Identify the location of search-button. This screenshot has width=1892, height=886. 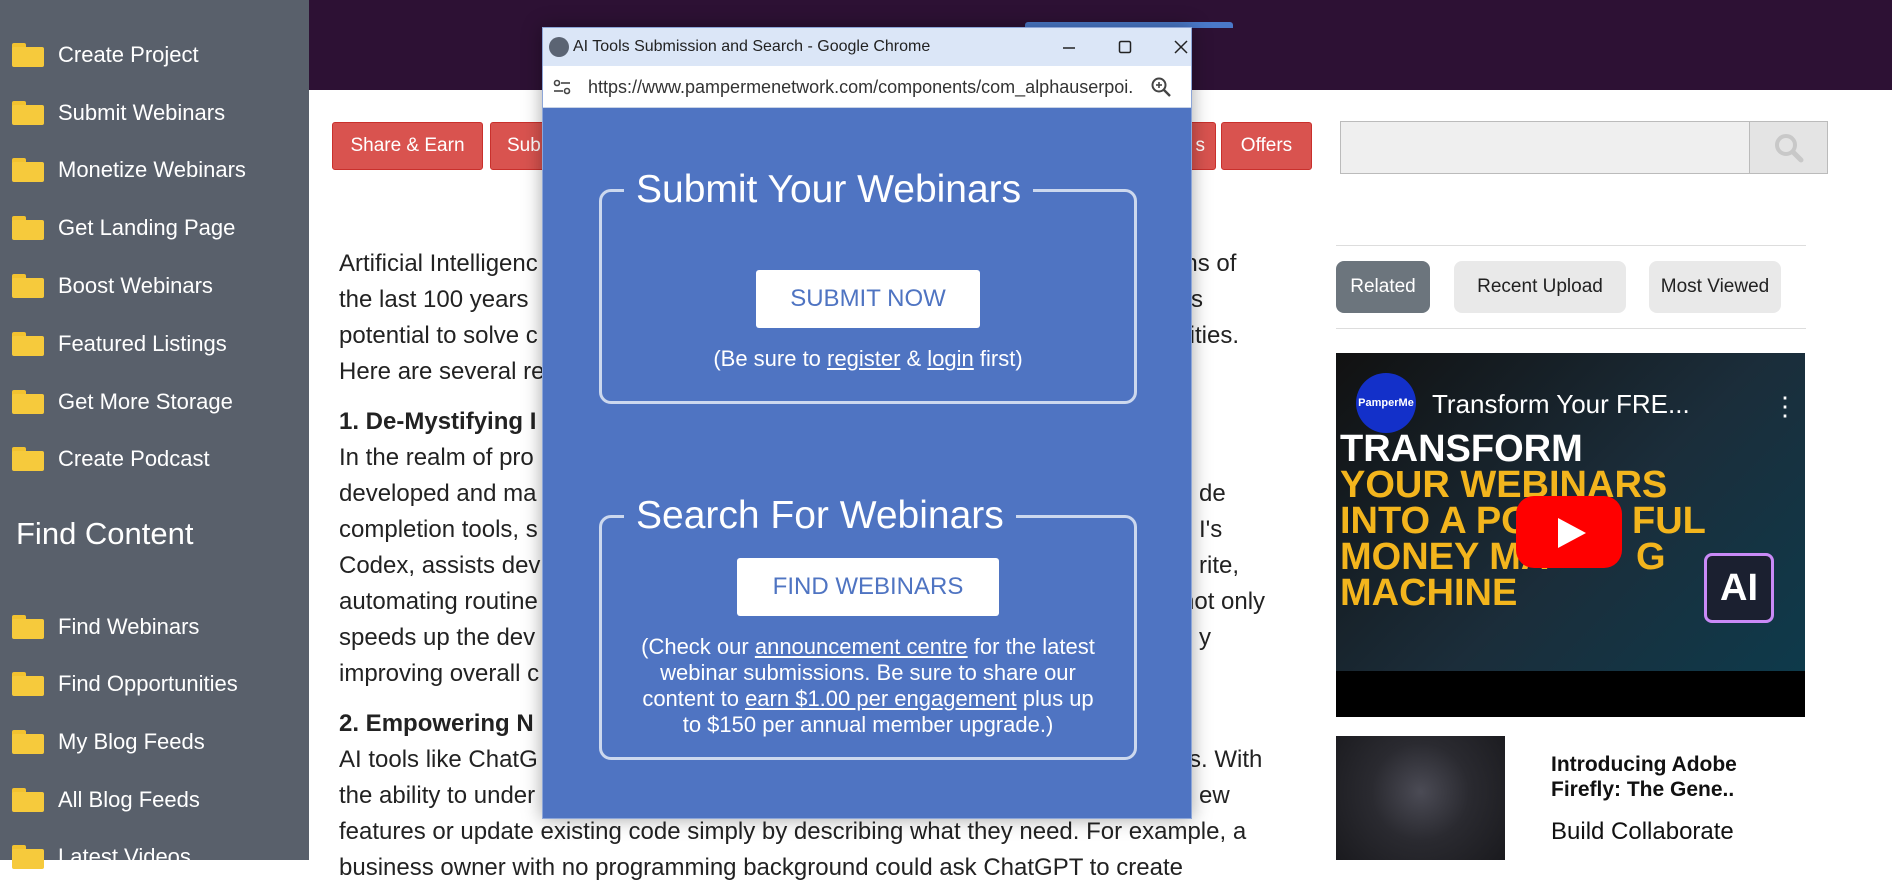
(1788, 147).